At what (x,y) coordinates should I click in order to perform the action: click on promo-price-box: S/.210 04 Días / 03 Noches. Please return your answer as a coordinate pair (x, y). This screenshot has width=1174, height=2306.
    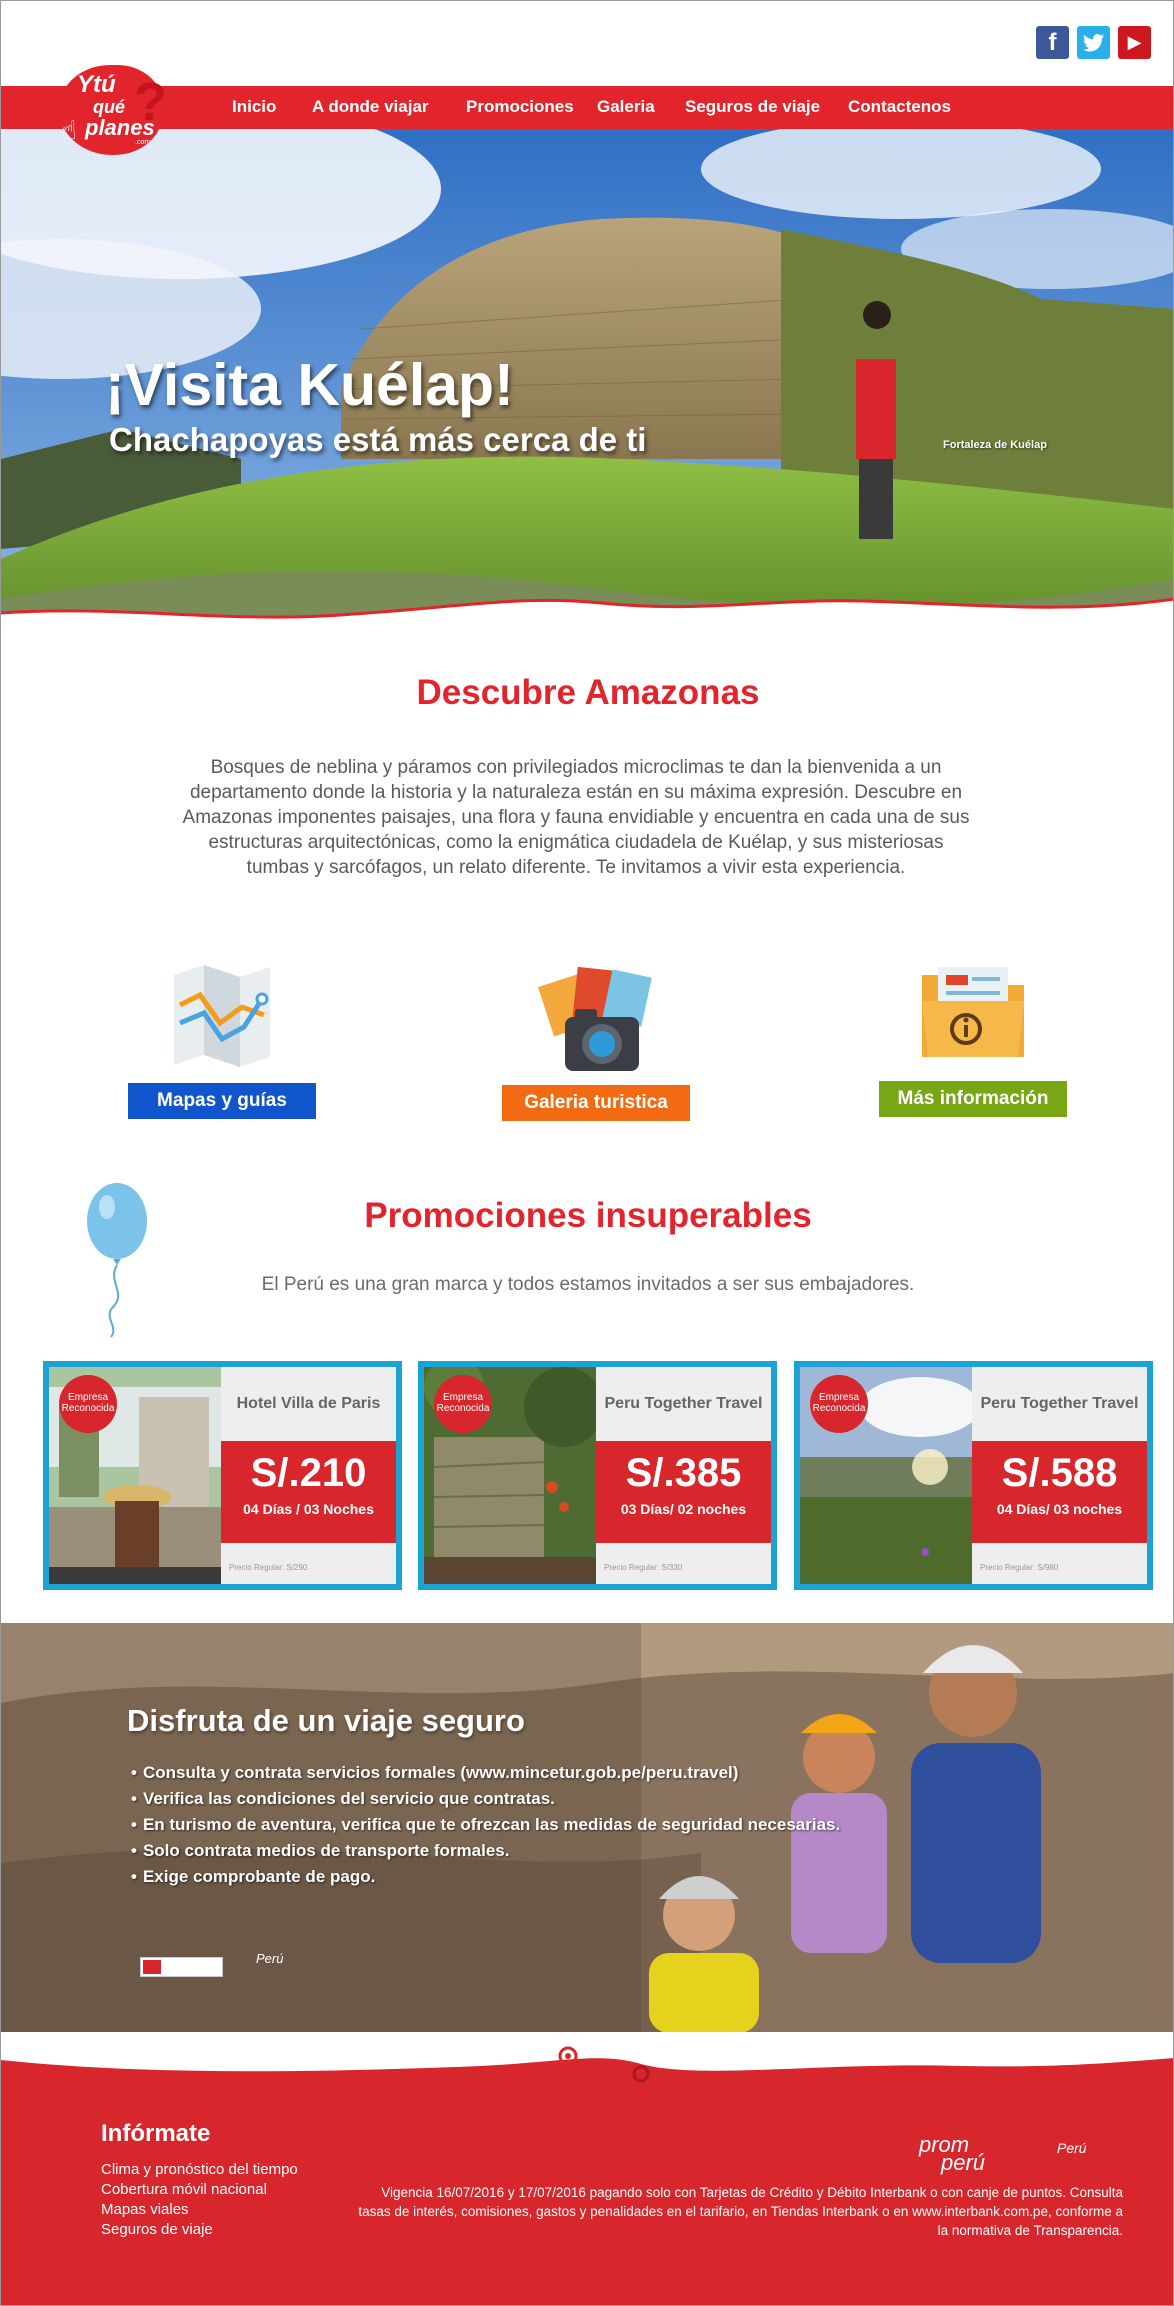
    Looking at the image, I should click on (308, 1492).